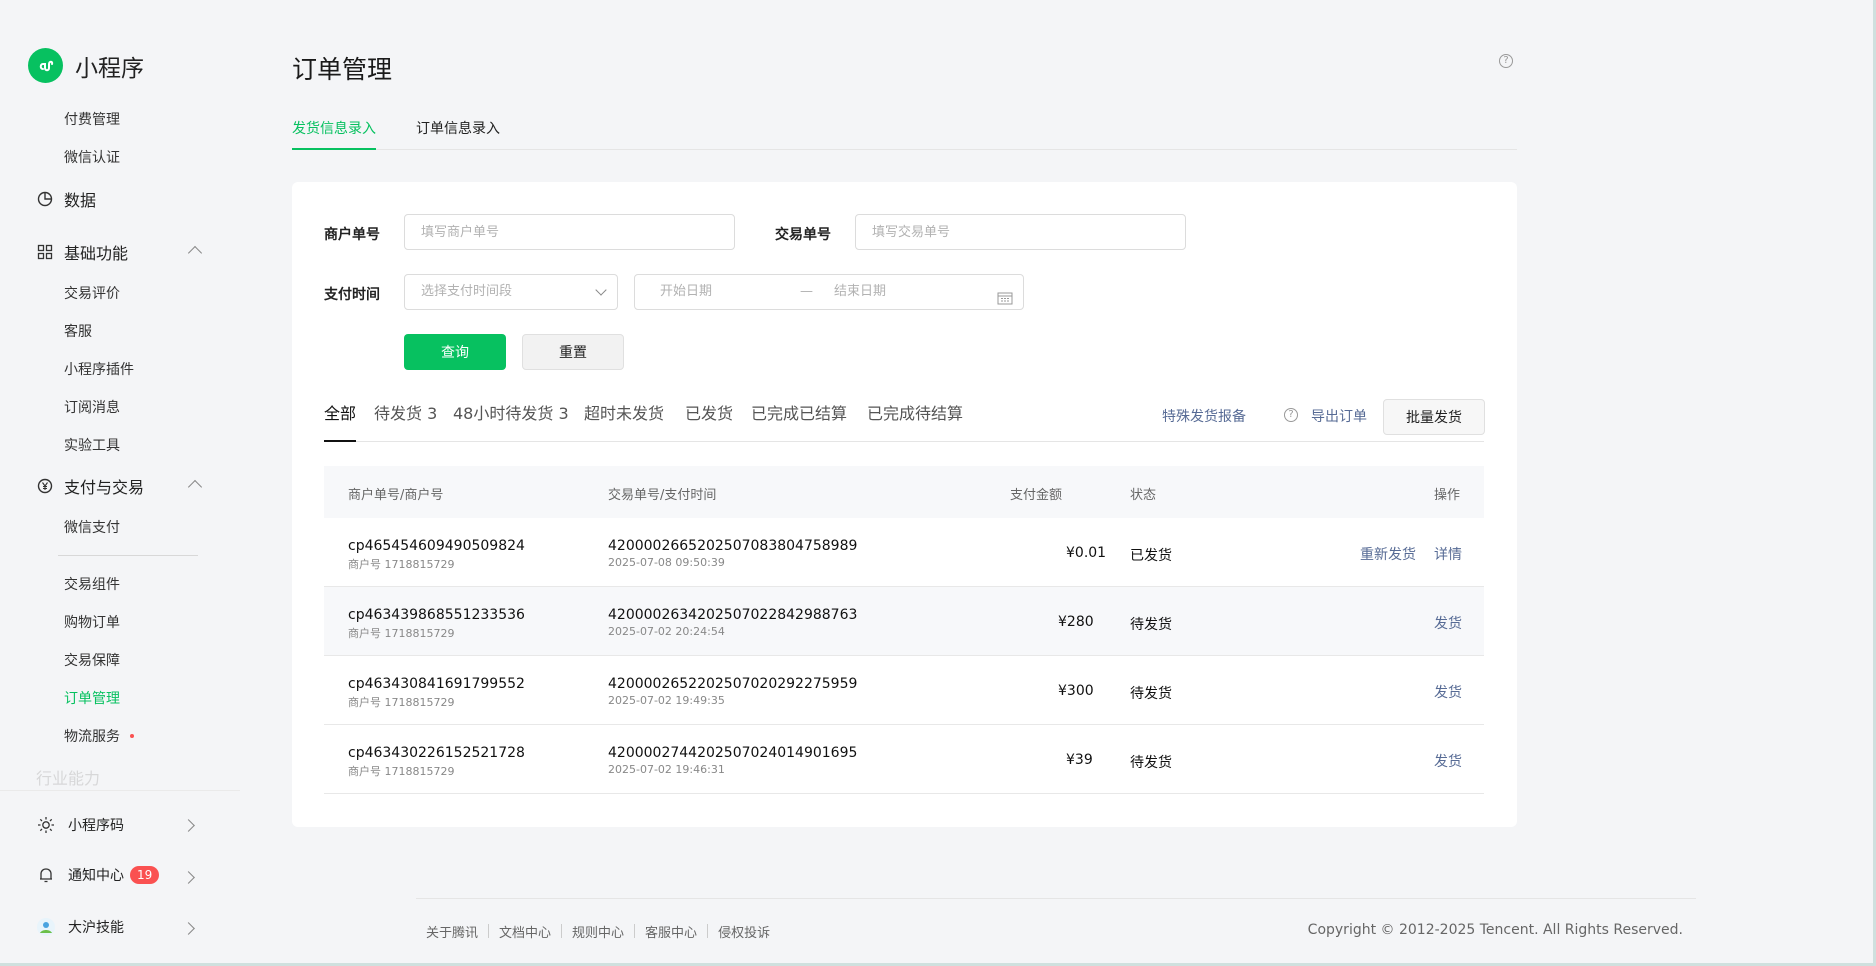 This screenshot has height=966, width=1876. What do you see at coordinates (436, 615) in the screenshot?
I see `merchant-no: cp463439868551233536` at bounding box center [436, 615].